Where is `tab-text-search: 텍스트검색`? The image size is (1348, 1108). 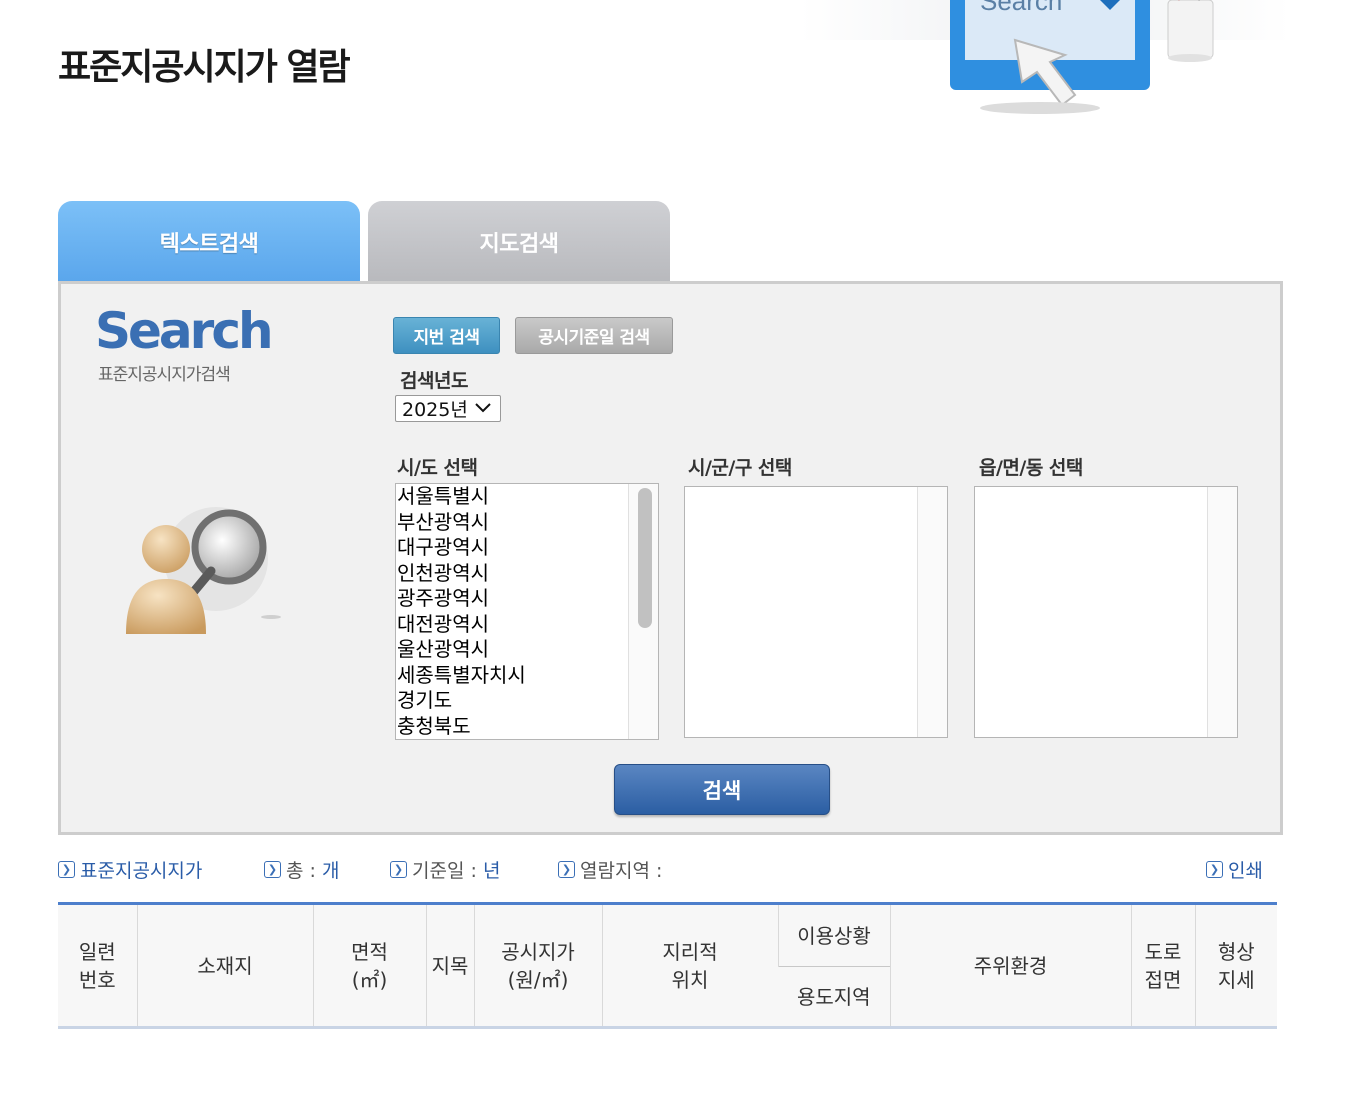 tab-text-search: 텍스트검색 is located at coordinates (209, 241).